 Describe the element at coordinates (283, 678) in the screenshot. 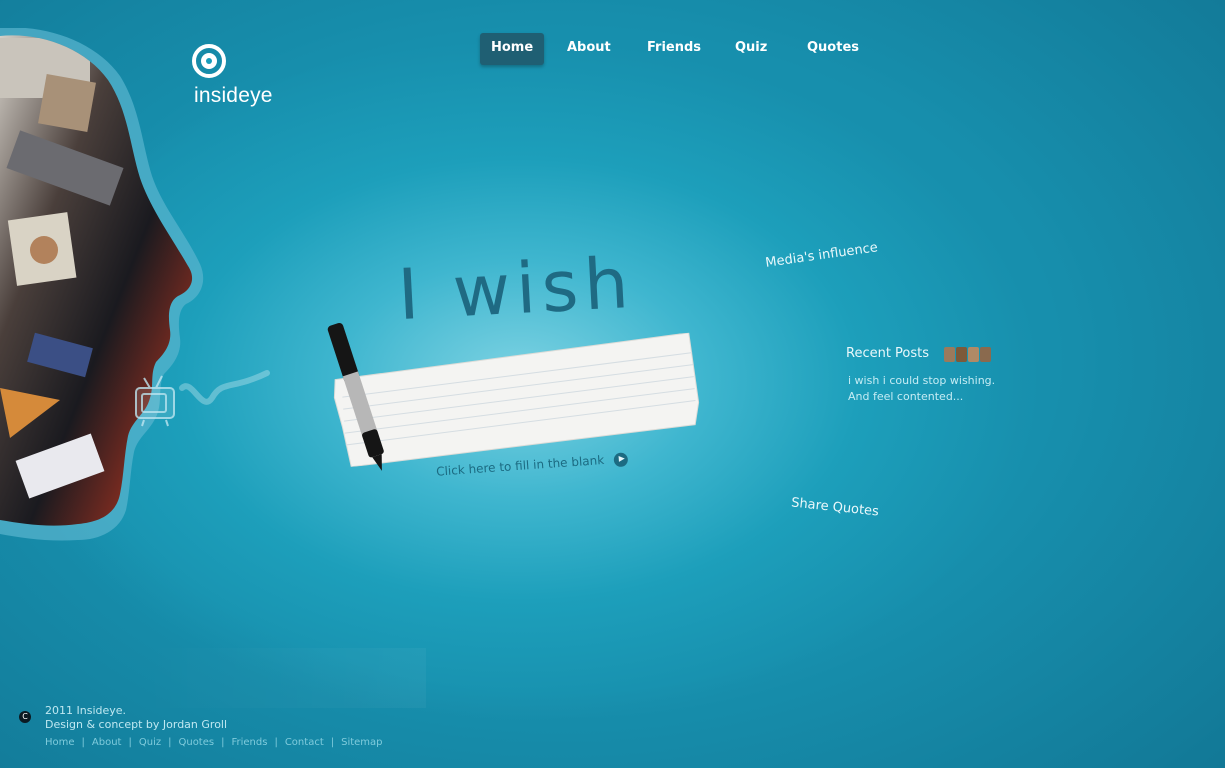

I see `footer-glow` at that location.